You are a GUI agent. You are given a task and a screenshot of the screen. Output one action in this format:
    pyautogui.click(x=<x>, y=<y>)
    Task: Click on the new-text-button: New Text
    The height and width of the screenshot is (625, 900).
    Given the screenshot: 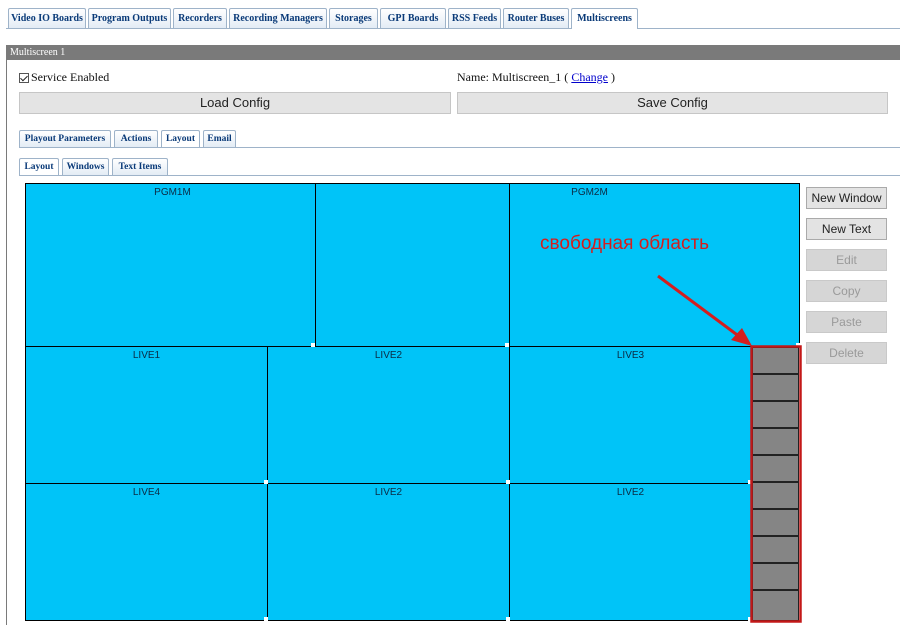 What is the action you would take?
    pyautogui.click(x=846, y=229)
    